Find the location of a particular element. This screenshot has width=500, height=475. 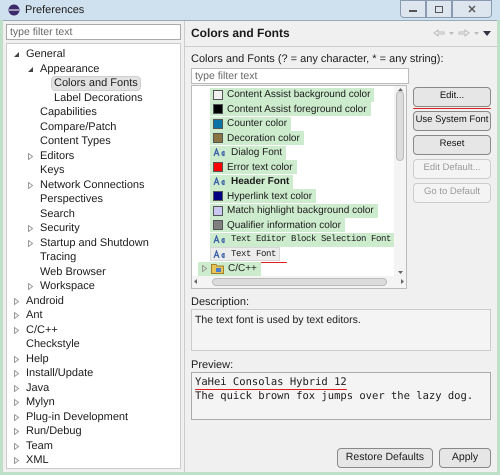

scroll-right-icon is located at coordinates (402, 281).